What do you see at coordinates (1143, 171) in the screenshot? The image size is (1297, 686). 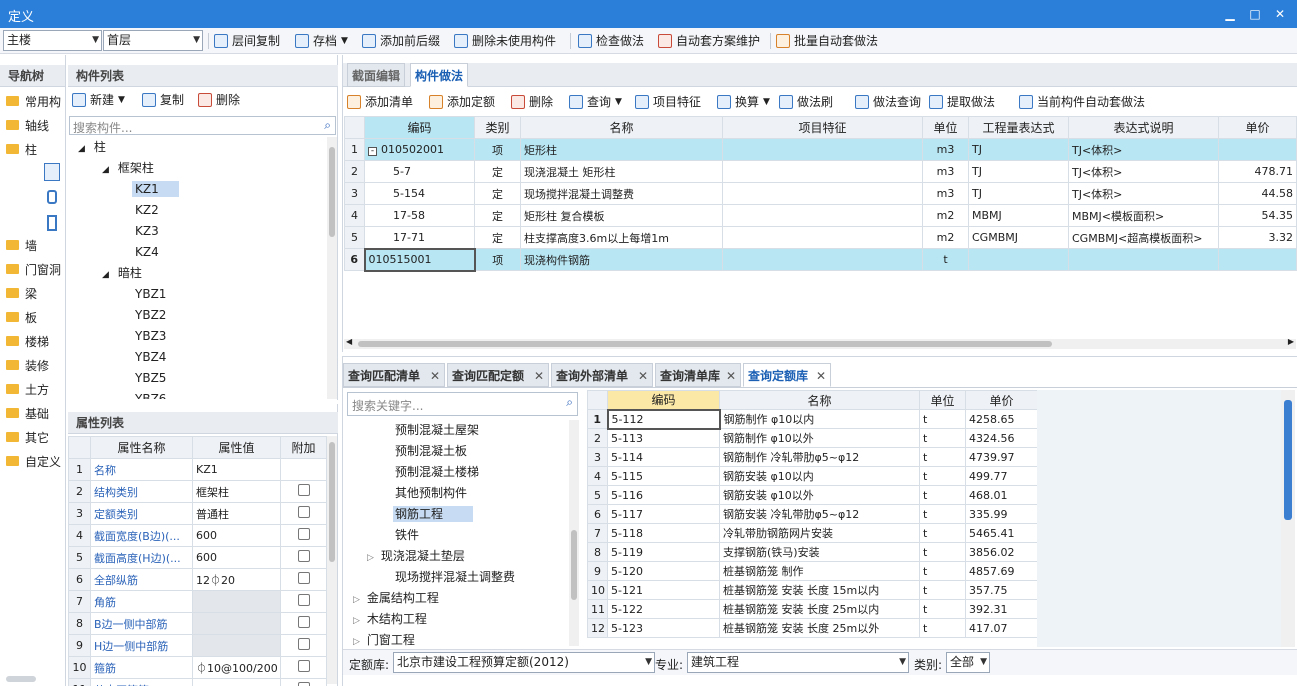 I see `method-cell: TJ<体积>` at bounding box center [1143, 171].